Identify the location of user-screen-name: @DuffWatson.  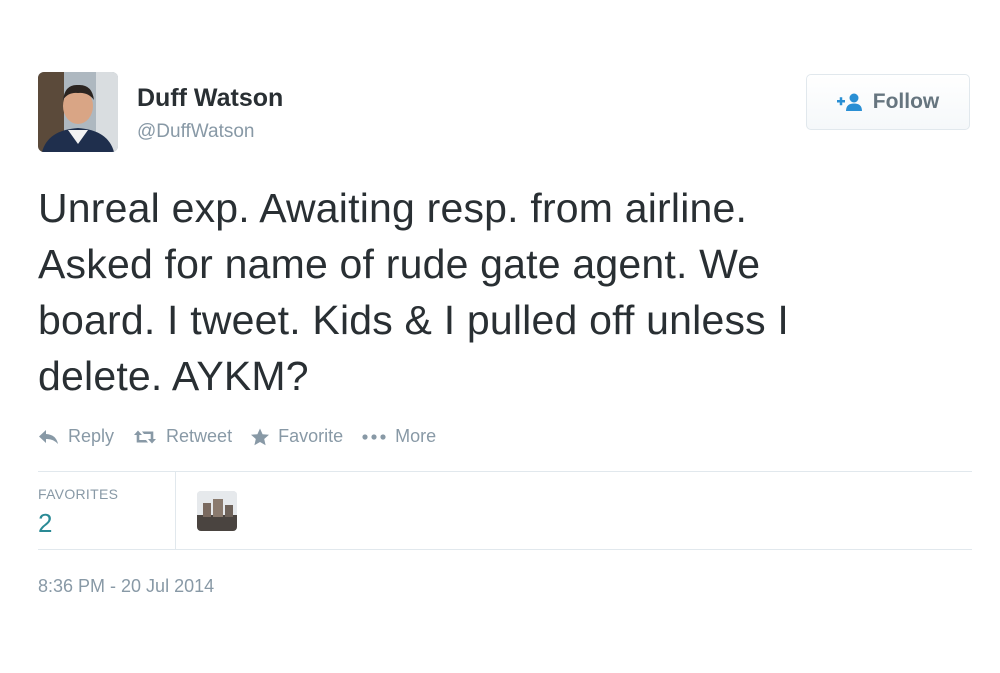
(196, 132).